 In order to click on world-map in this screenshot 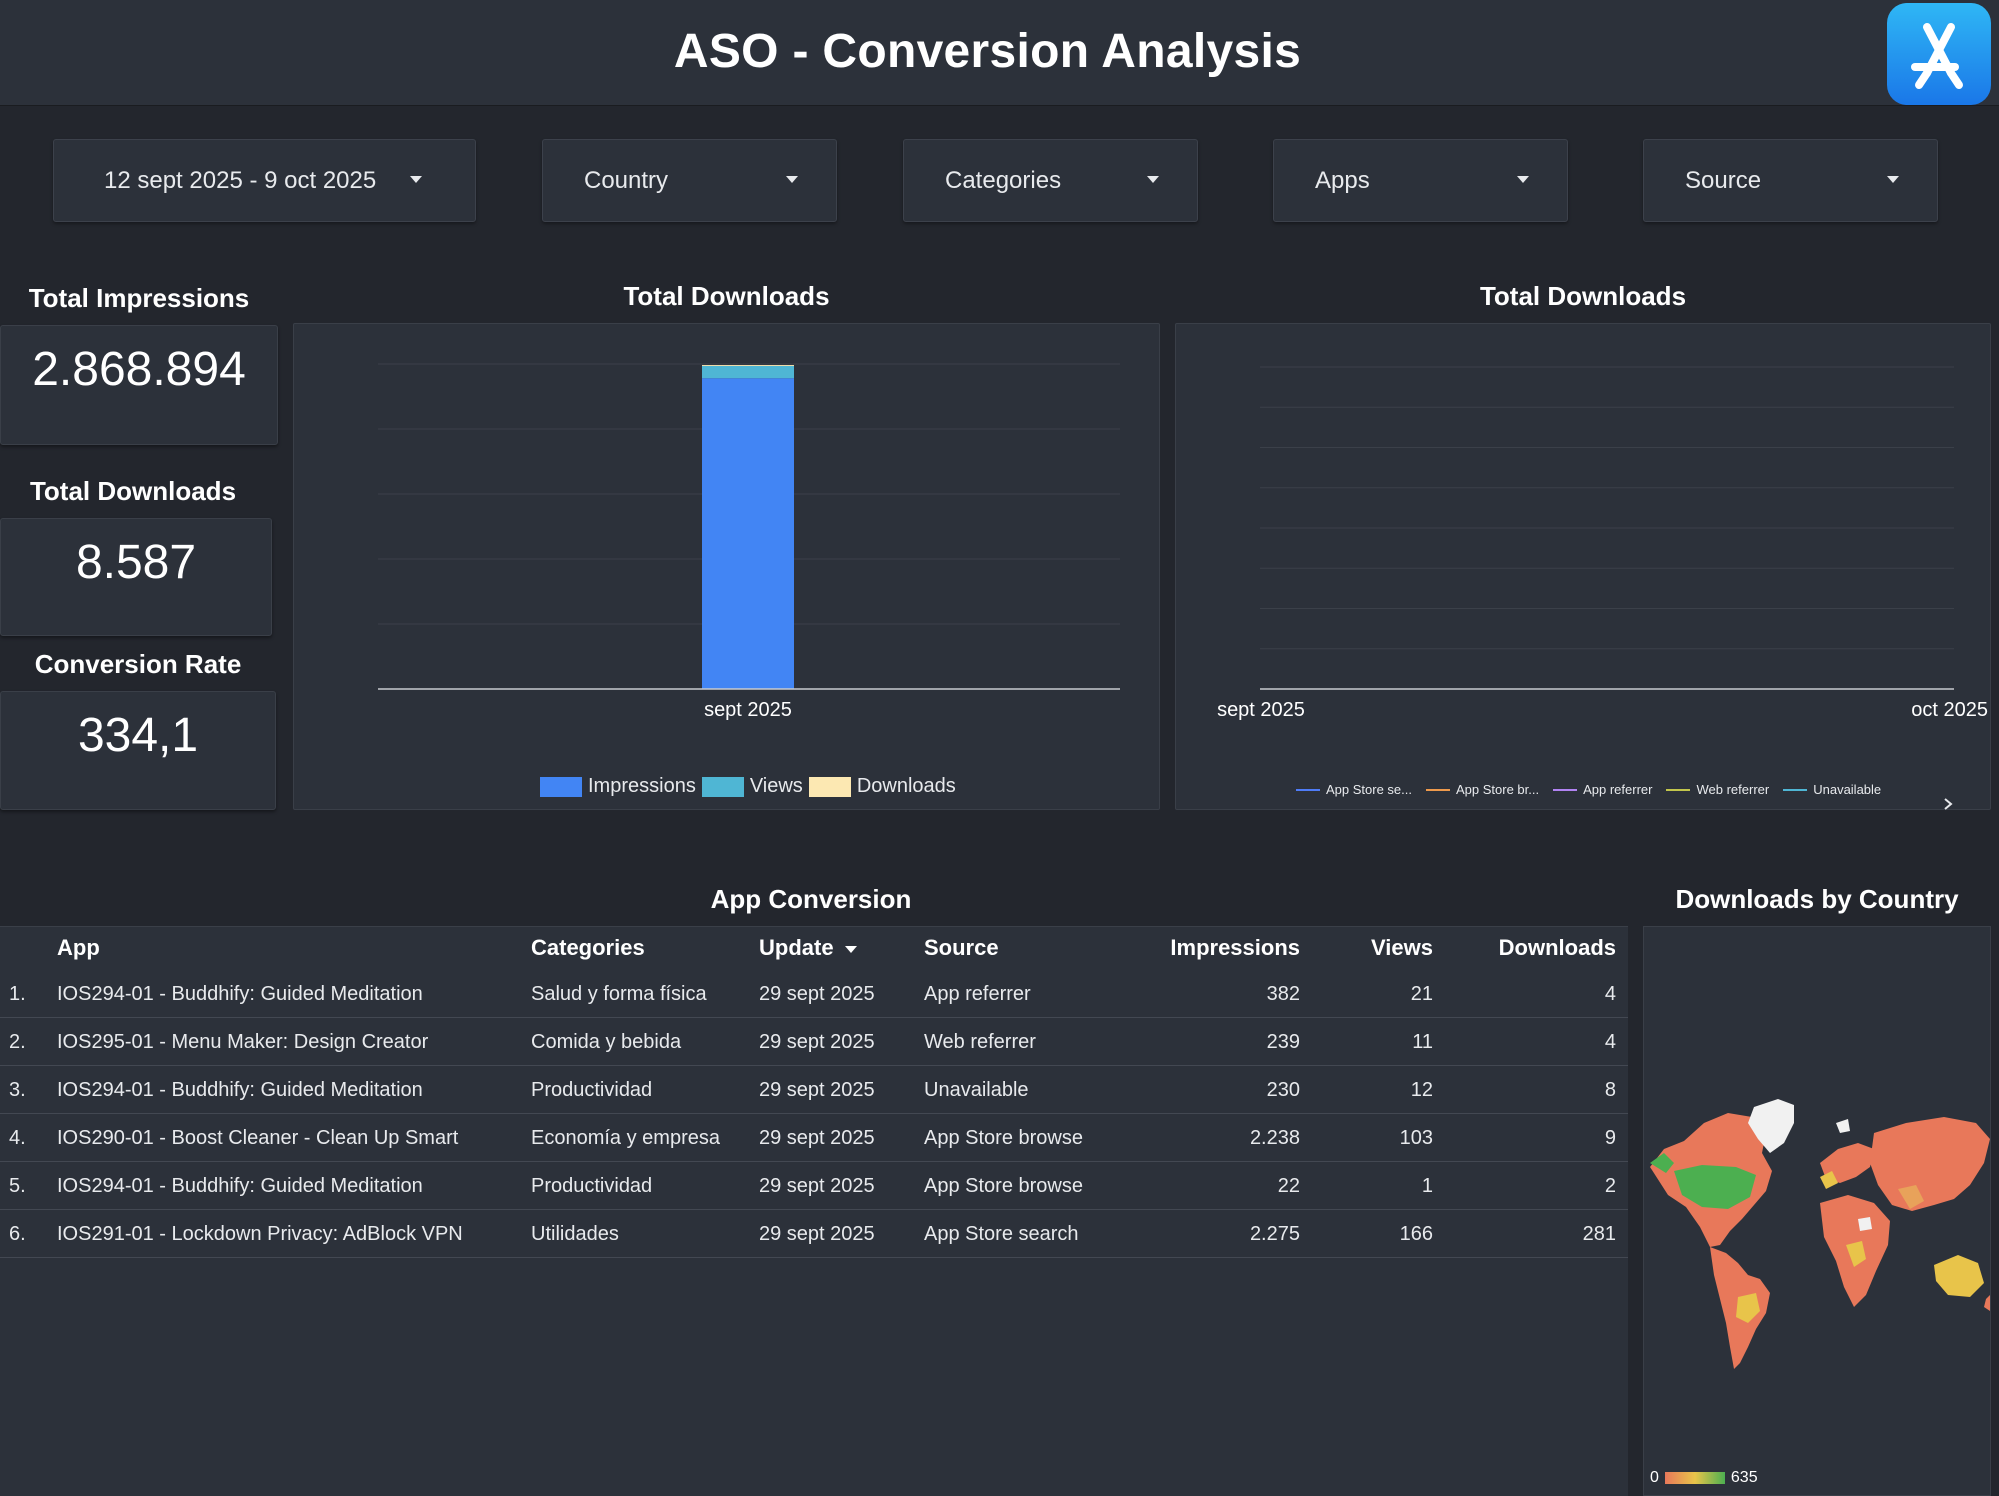, I will do `click(1817, 1211)`.